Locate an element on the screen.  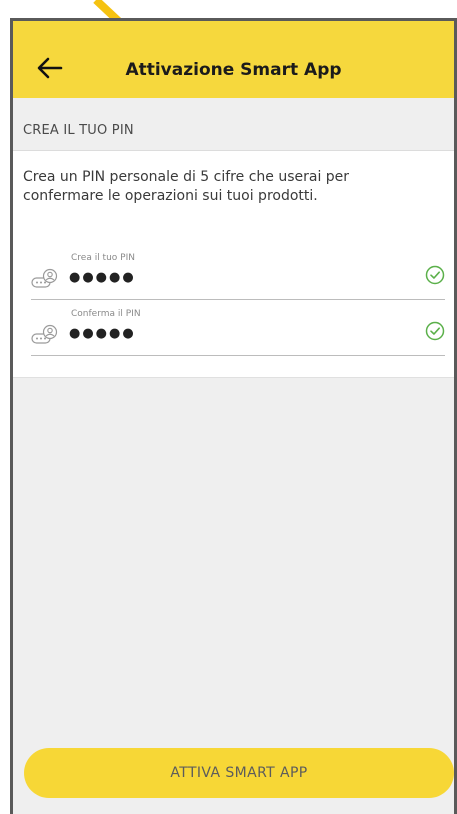
section-header: CREA IL TUO PIN is located at coordinates (233, 124).